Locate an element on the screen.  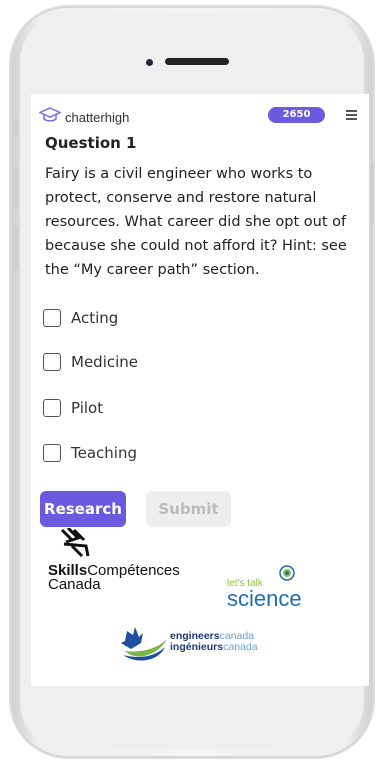
option-label: Teaching is located at coordinates (104, 453).